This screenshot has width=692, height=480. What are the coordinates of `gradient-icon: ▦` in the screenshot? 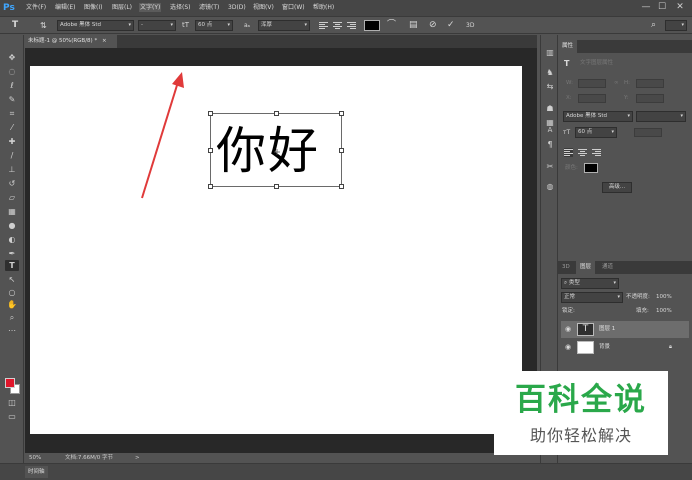 It's located at (12, 211).